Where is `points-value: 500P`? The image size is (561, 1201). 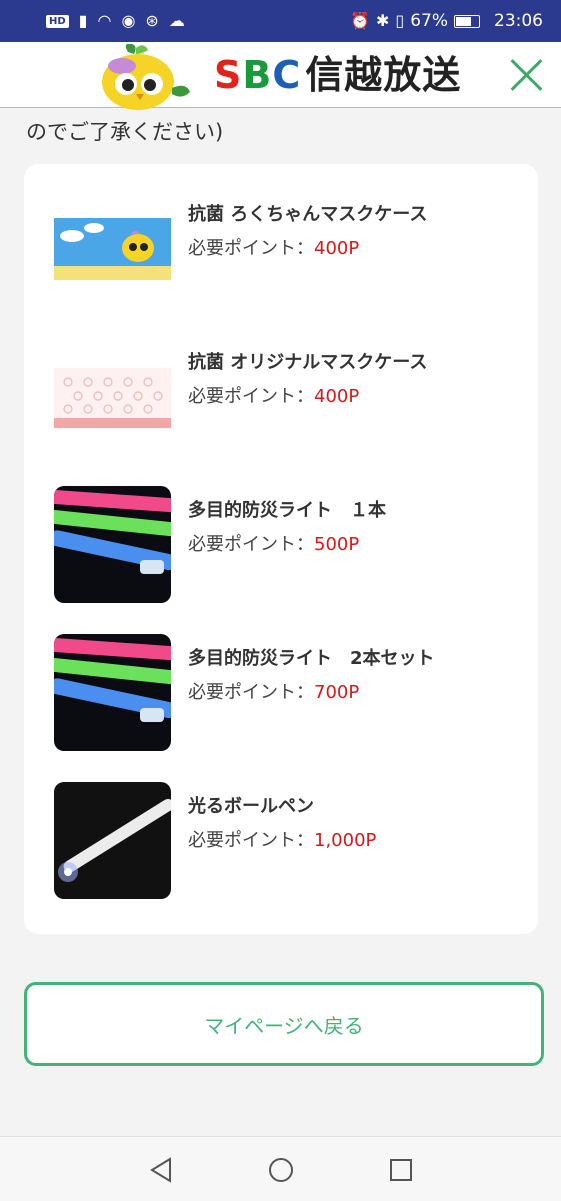
points-value: 500P is located at coordinates (337, 544).